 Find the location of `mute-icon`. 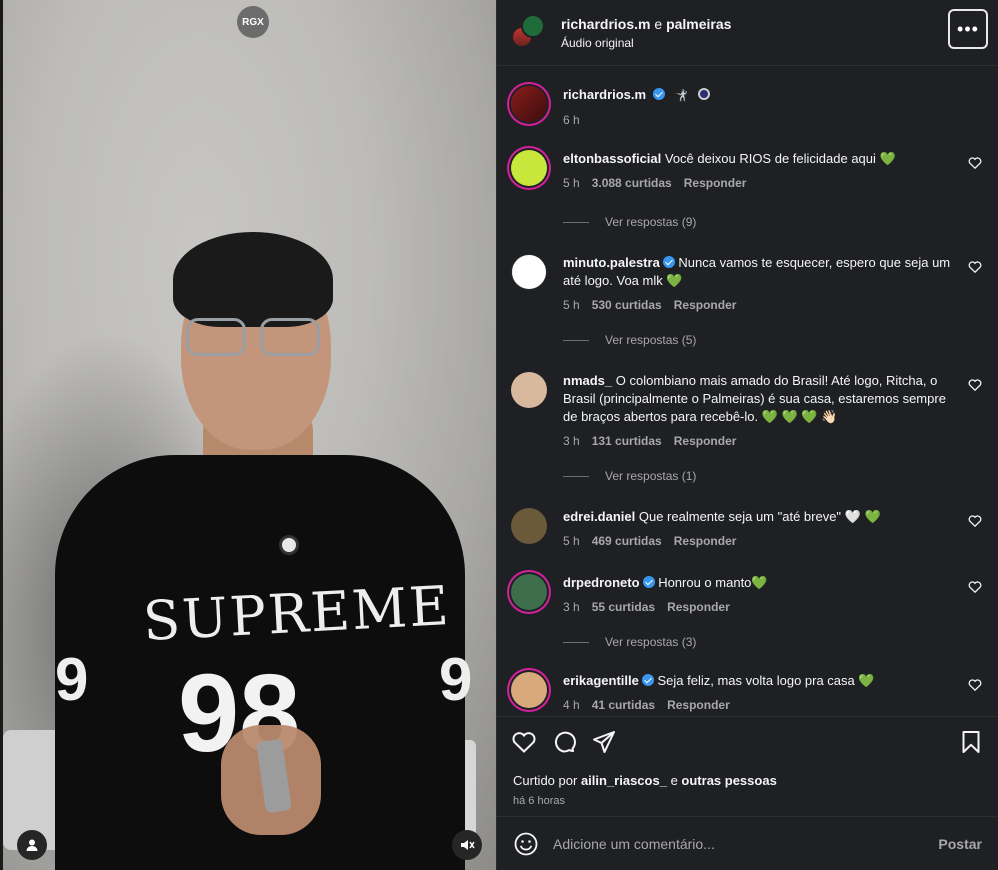

mute-icon is located at coordinates (468, 845).